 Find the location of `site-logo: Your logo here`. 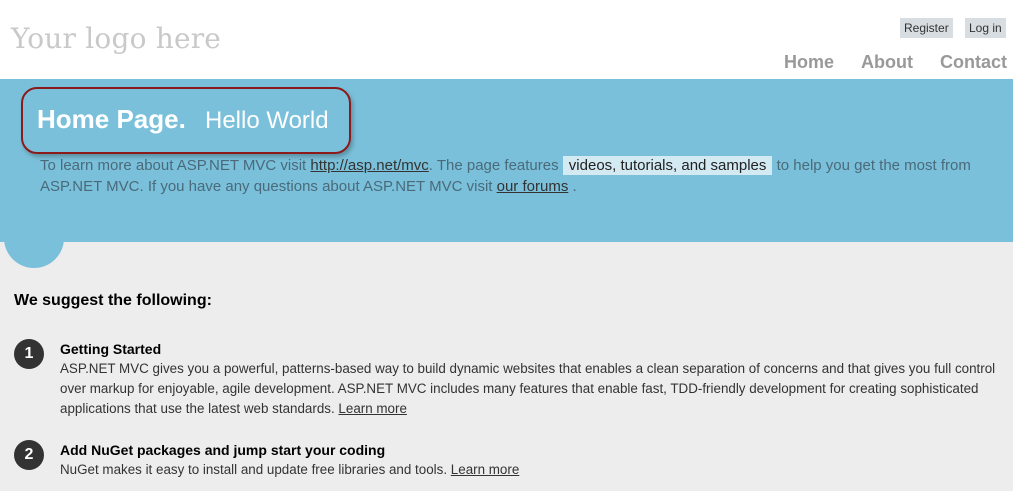

site-logo: Your logo here is located at coordinates (116, 38).